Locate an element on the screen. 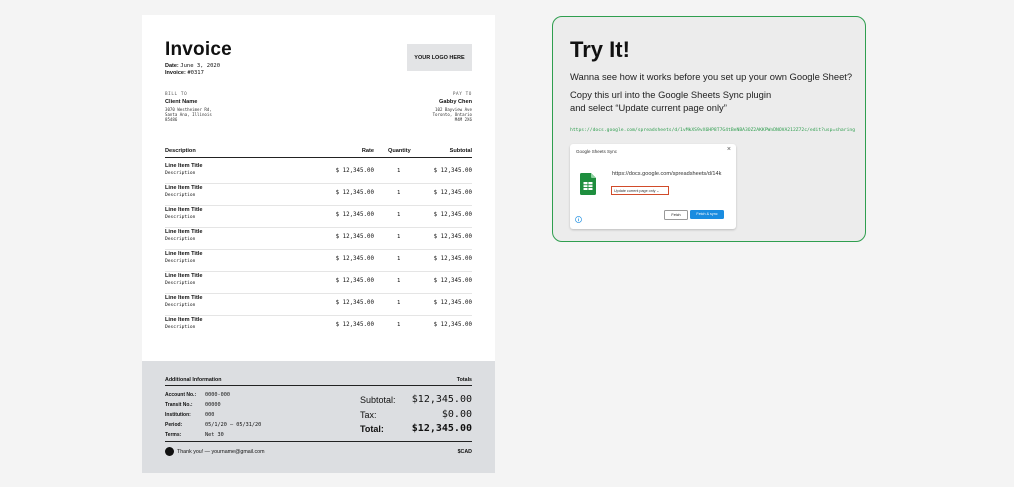 The height and width of the screenshot is (487, 1014). update-mode-select: Update current page only ⌄ is located at coordinates (640, 190).